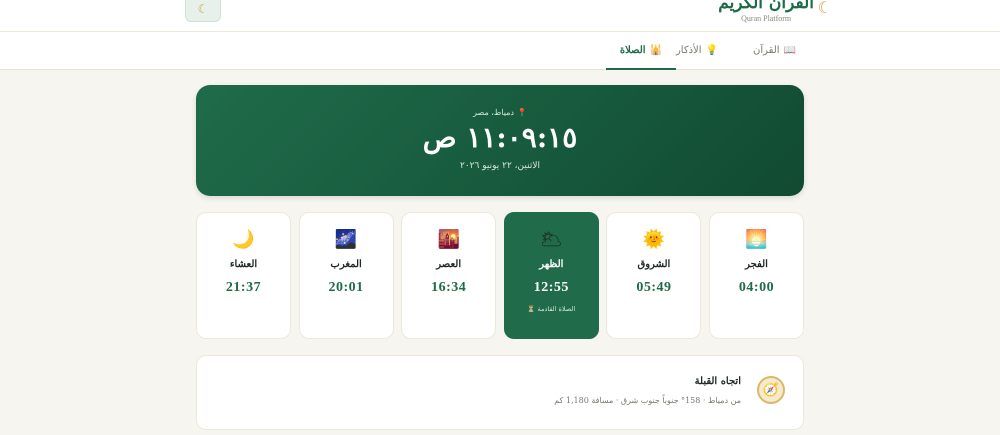 The image size is (1000, 435). I want to click on app-logo: ☾ القرآن الكريم Quran Platform, so click(775, 12).